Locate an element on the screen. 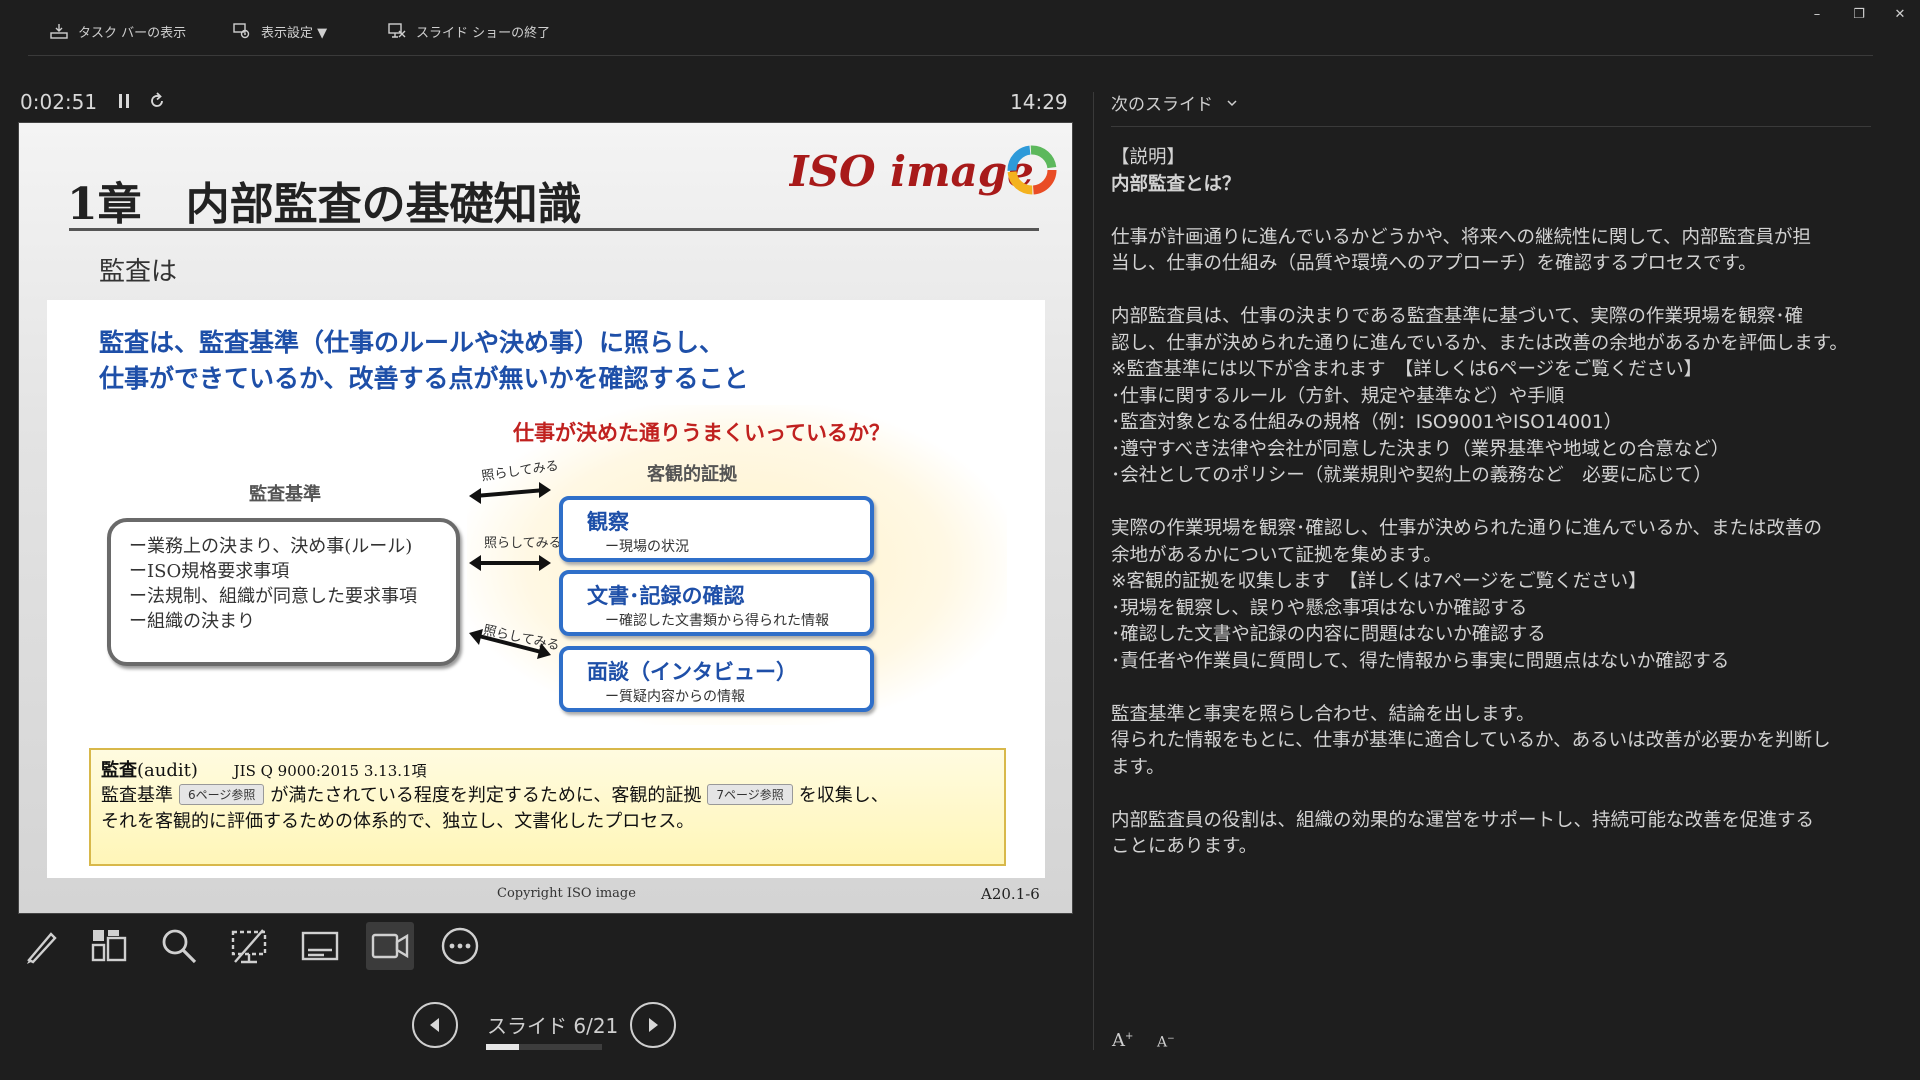  definition-part2: が満たされている程度を判定するために、客観的証拠 is located at coordinates (486, 795).